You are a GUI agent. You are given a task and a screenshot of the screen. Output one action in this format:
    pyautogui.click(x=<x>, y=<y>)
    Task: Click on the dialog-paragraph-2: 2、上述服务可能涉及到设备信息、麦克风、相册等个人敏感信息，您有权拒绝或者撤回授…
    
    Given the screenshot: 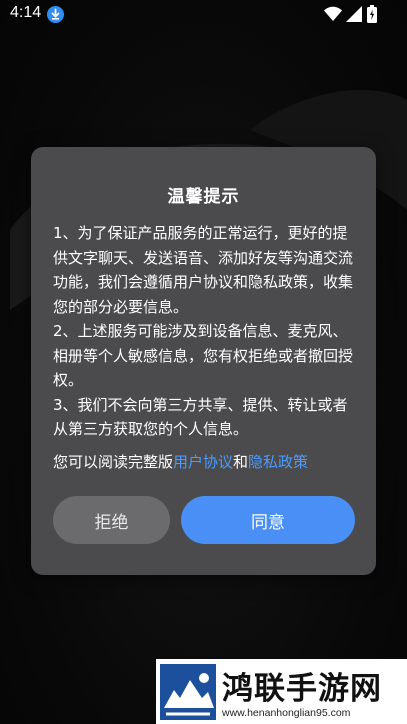 What is the action you would take?
    pyautogui.click(x=203, y=355)
    